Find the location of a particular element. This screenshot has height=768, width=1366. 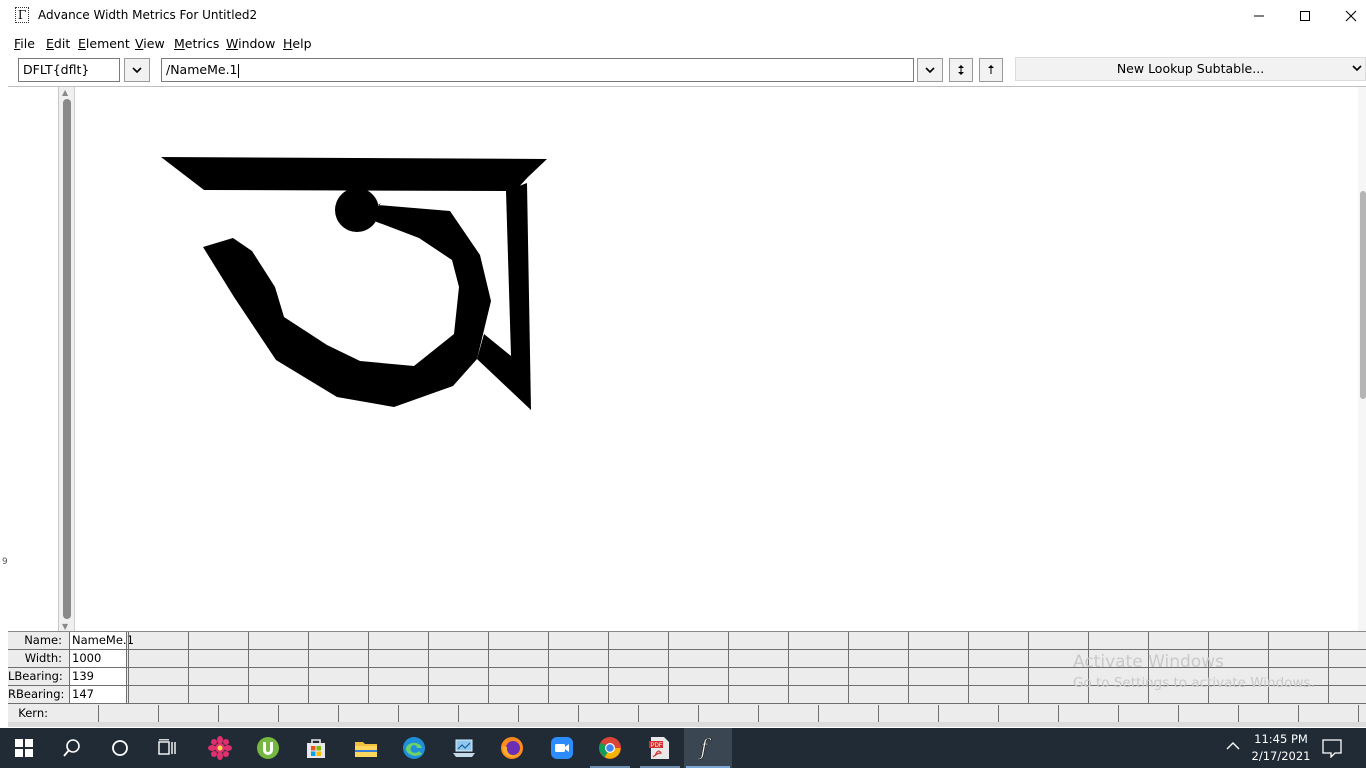

glyph-text-value: /NameMe.1 is located at coordinates (202, 69).